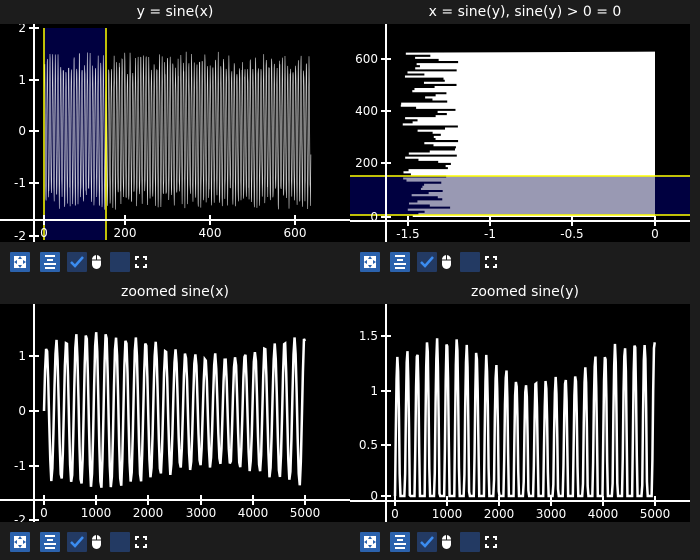 This screenshot has width=700, height=560. I want to click on x-tick-label: 400, so click(210, 233).